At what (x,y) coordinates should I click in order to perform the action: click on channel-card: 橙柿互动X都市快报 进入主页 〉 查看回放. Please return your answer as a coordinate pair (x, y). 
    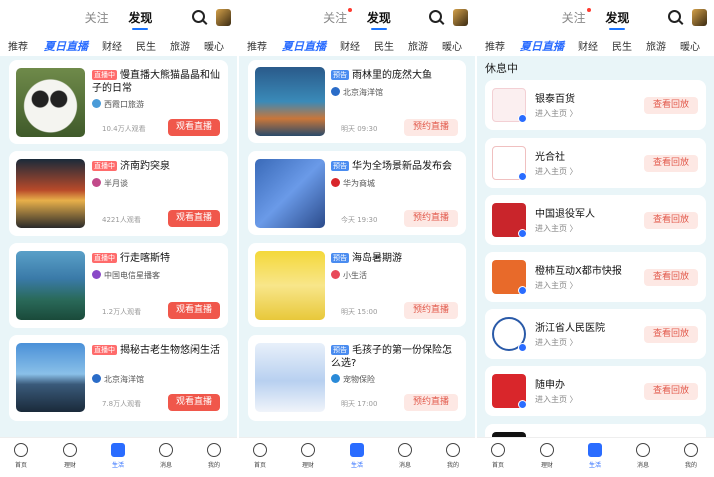
    Looking at the image, I should click on (595, 277).